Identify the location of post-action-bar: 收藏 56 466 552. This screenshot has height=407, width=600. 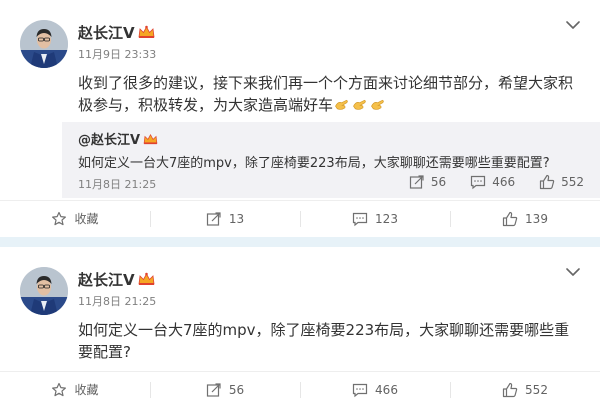
(300, 389).